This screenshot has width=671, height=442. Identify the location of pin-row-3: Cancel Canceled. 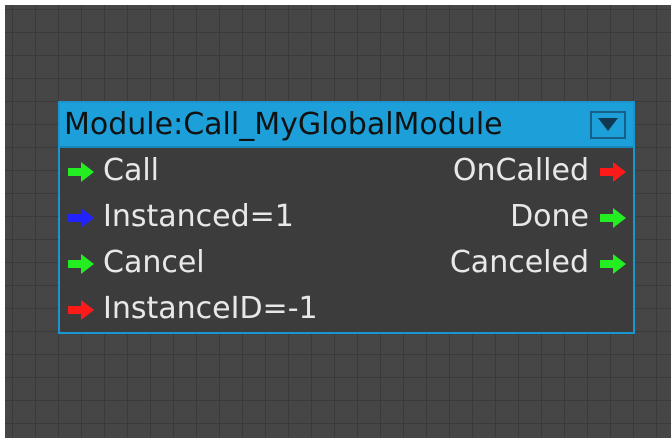
(346, 264).